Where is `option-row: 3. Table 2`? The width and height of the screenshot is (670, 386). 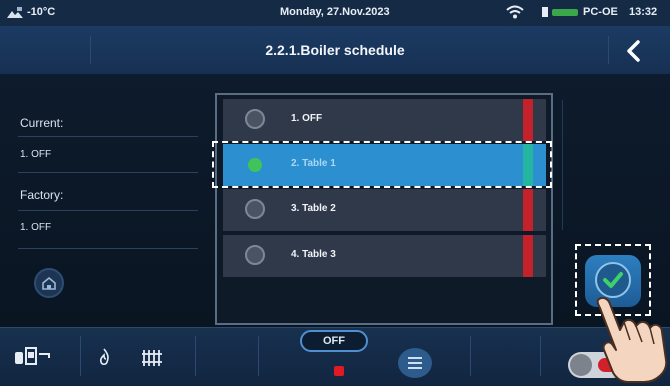
option-row: 3. Table 2 is located at coordinates (384, 210).